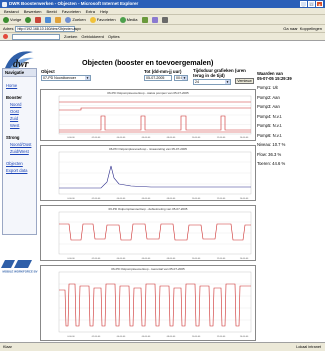 The width and height of the screenshot is (325, 352). Describe the element at coordinates (148, 62) in the screenshot. I see `page-title: Objecten (booster en toevoergemalen)` at that location.